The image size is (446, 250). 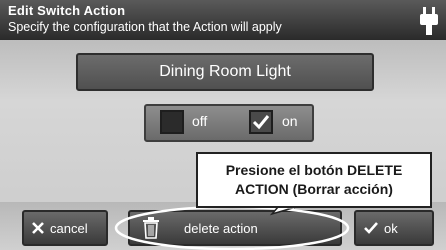 I want to click on callout-line-2: ACTION (Borrar acción), so click(x=314, y=189).